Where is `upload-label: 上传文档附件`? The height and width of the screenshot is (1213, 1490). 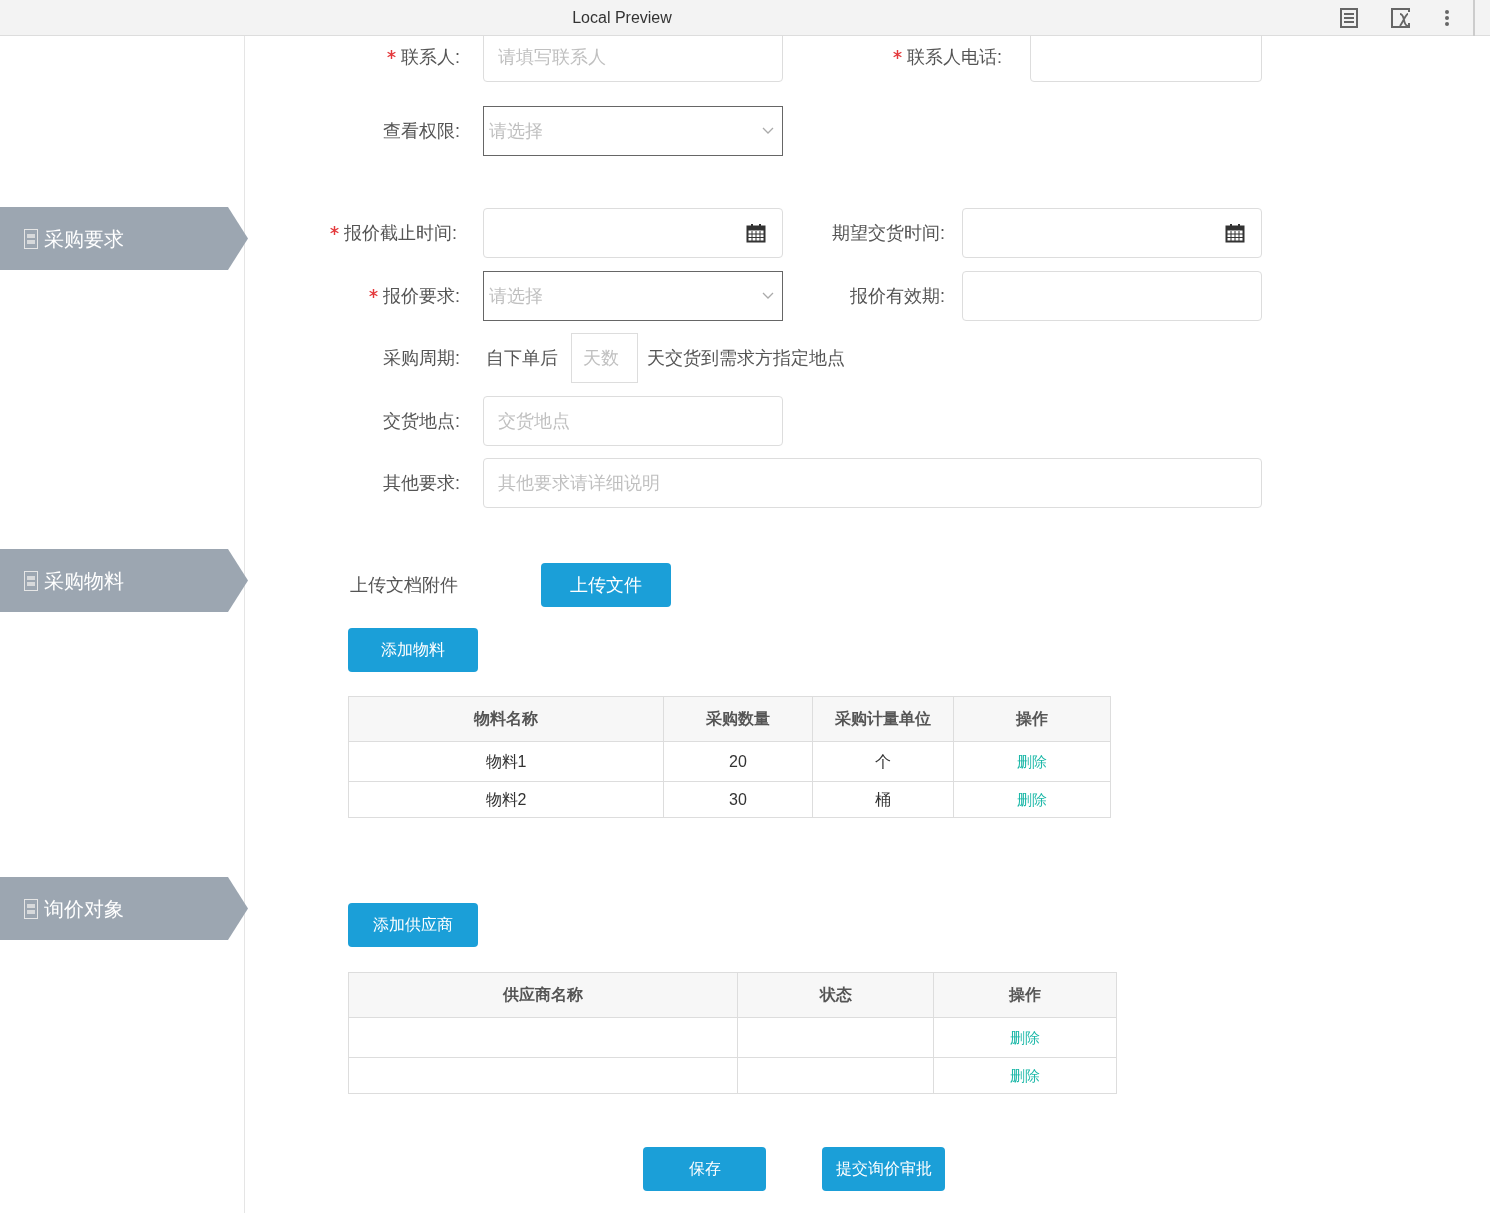
upload-label: 上传文档附件 is located at coordinates (404, 585).